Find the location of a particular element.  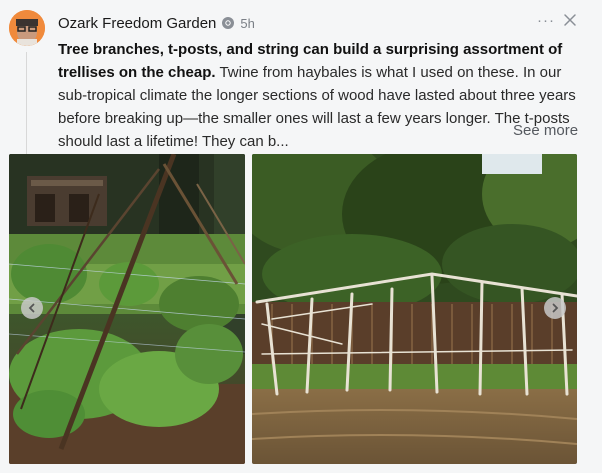

author-avatar is located at coordinates (27, 28).